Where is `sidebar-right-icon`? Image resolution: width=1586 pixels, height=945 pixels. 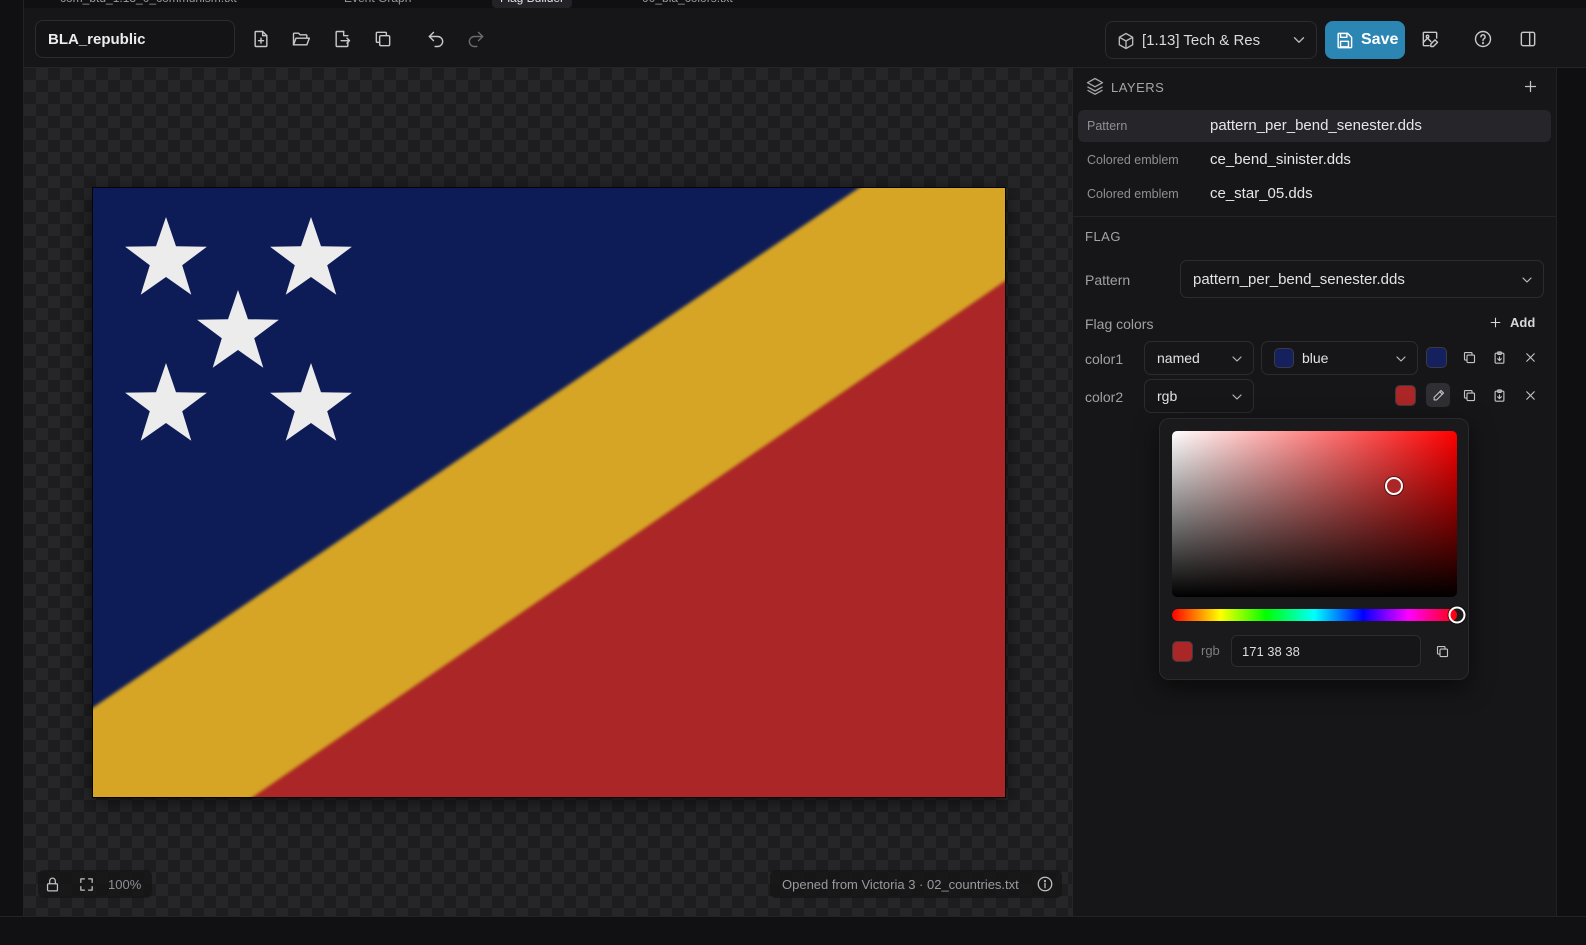
sidebar-right-icon is located at coordinates (1528, 39).